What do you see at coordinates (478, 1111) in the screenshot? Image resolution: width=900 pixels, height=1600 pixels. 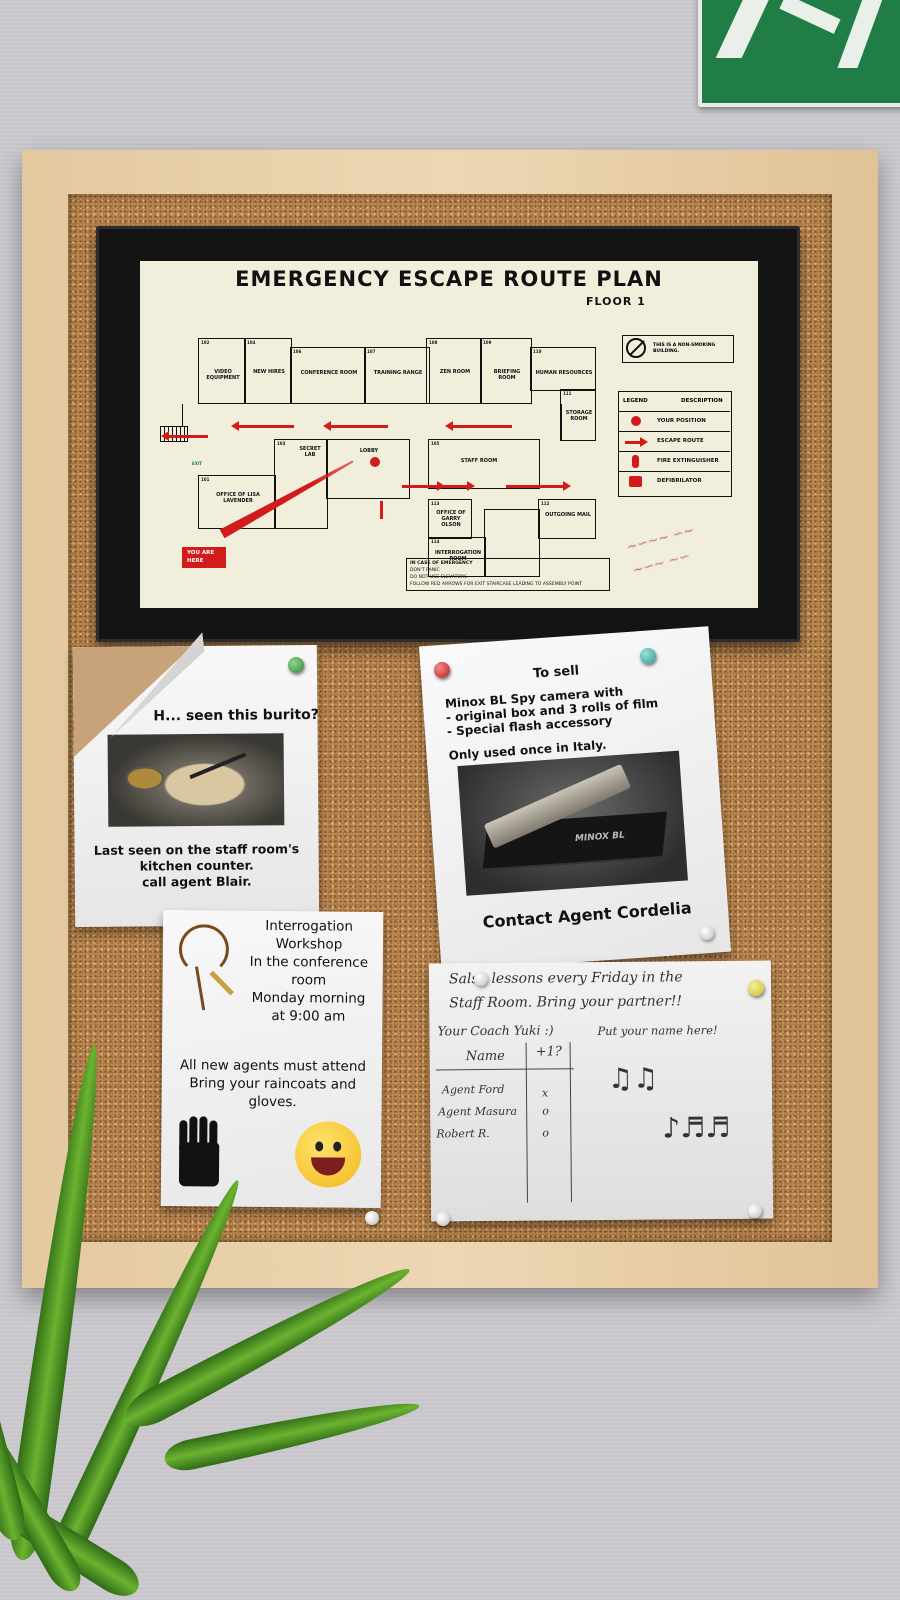 I see `signup-name: Agent Masura` at bounding box center [478, 1111].